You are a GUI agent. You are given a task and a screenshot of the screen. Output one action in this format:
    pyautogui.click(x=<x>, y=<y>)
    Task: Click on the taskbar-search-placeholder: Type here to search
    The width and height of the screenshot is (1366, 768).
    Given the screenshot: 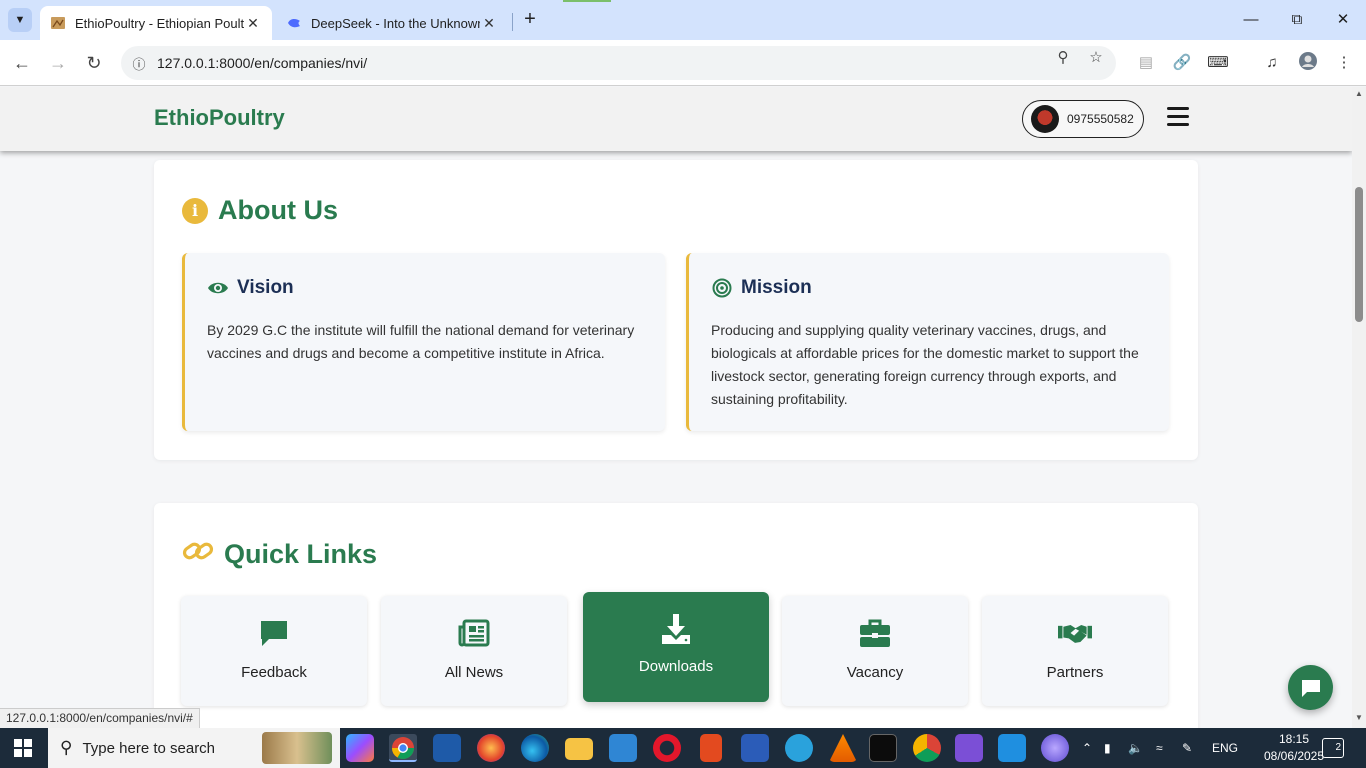 What is the action you would take?
    pyautogui.click(x=149, y=748)
    